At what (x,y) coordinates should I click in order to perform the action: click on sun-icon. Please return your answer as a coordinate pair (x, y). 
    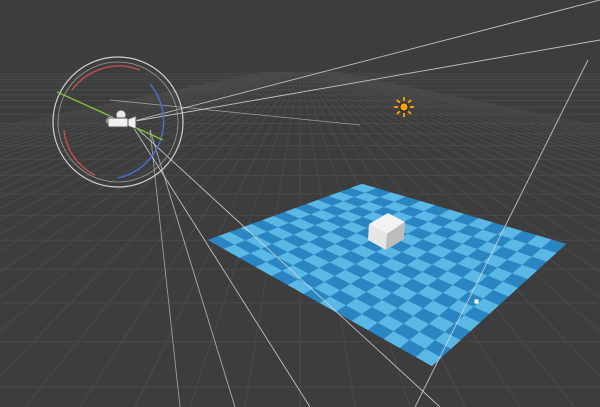
    Looking at the image, I should click on (404, 107).